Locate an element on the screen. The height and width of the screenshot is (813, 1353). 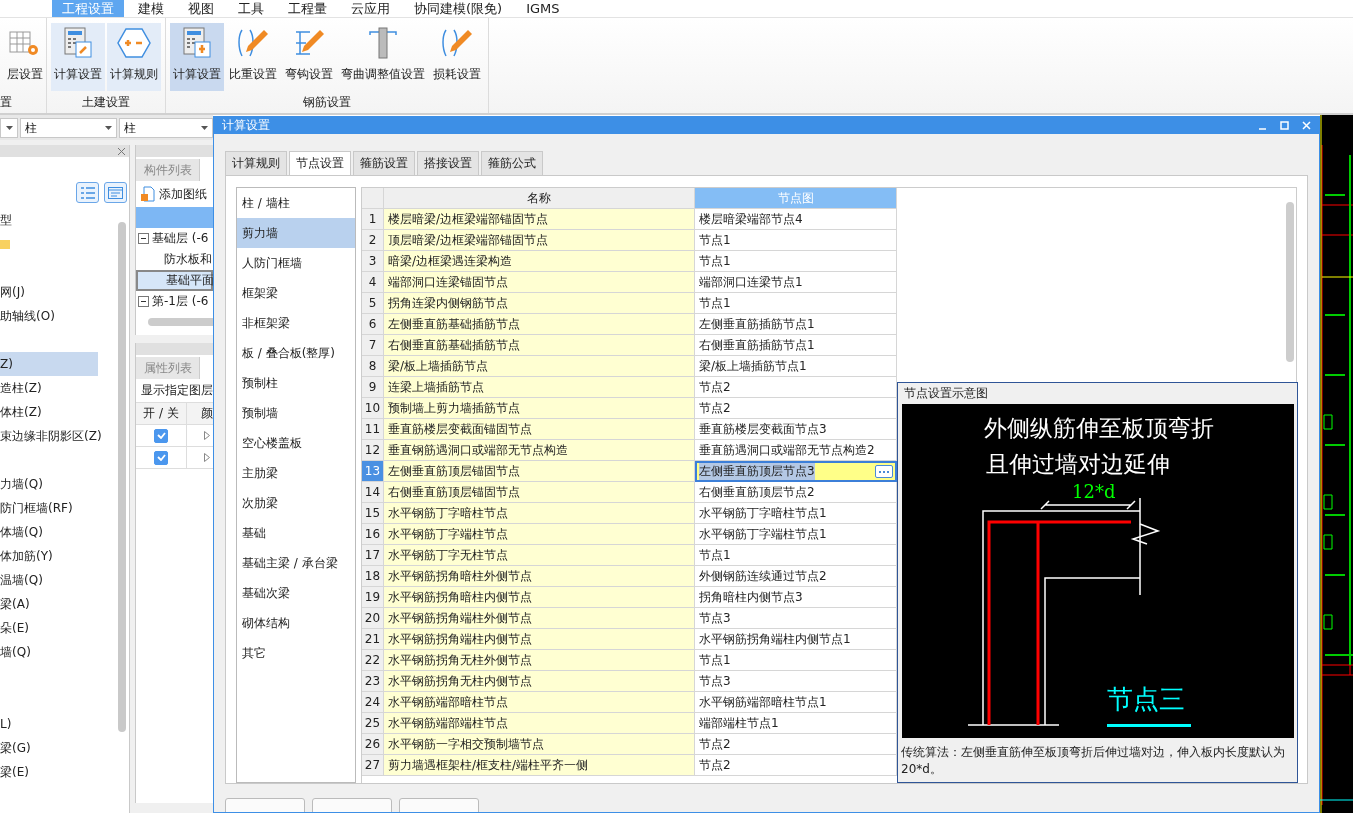
group-label: 钢筋设置 is located at coordinates (327, 102).